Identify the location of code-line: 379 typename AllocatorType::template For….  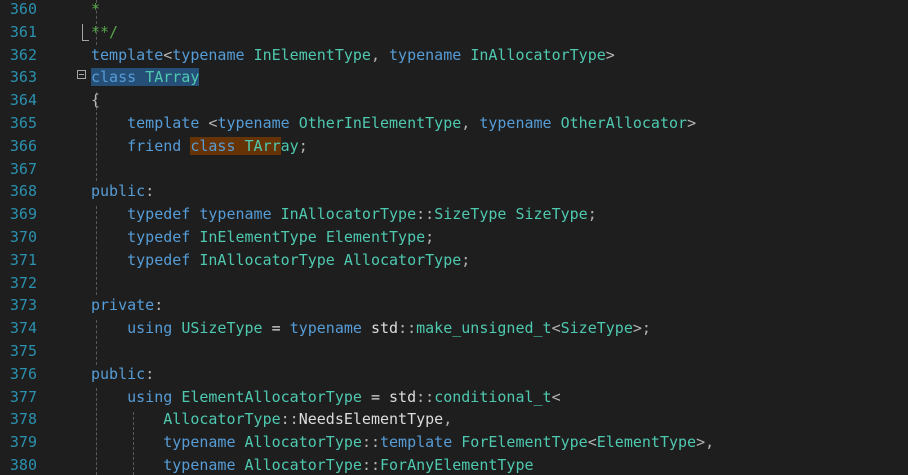
(454, 442).